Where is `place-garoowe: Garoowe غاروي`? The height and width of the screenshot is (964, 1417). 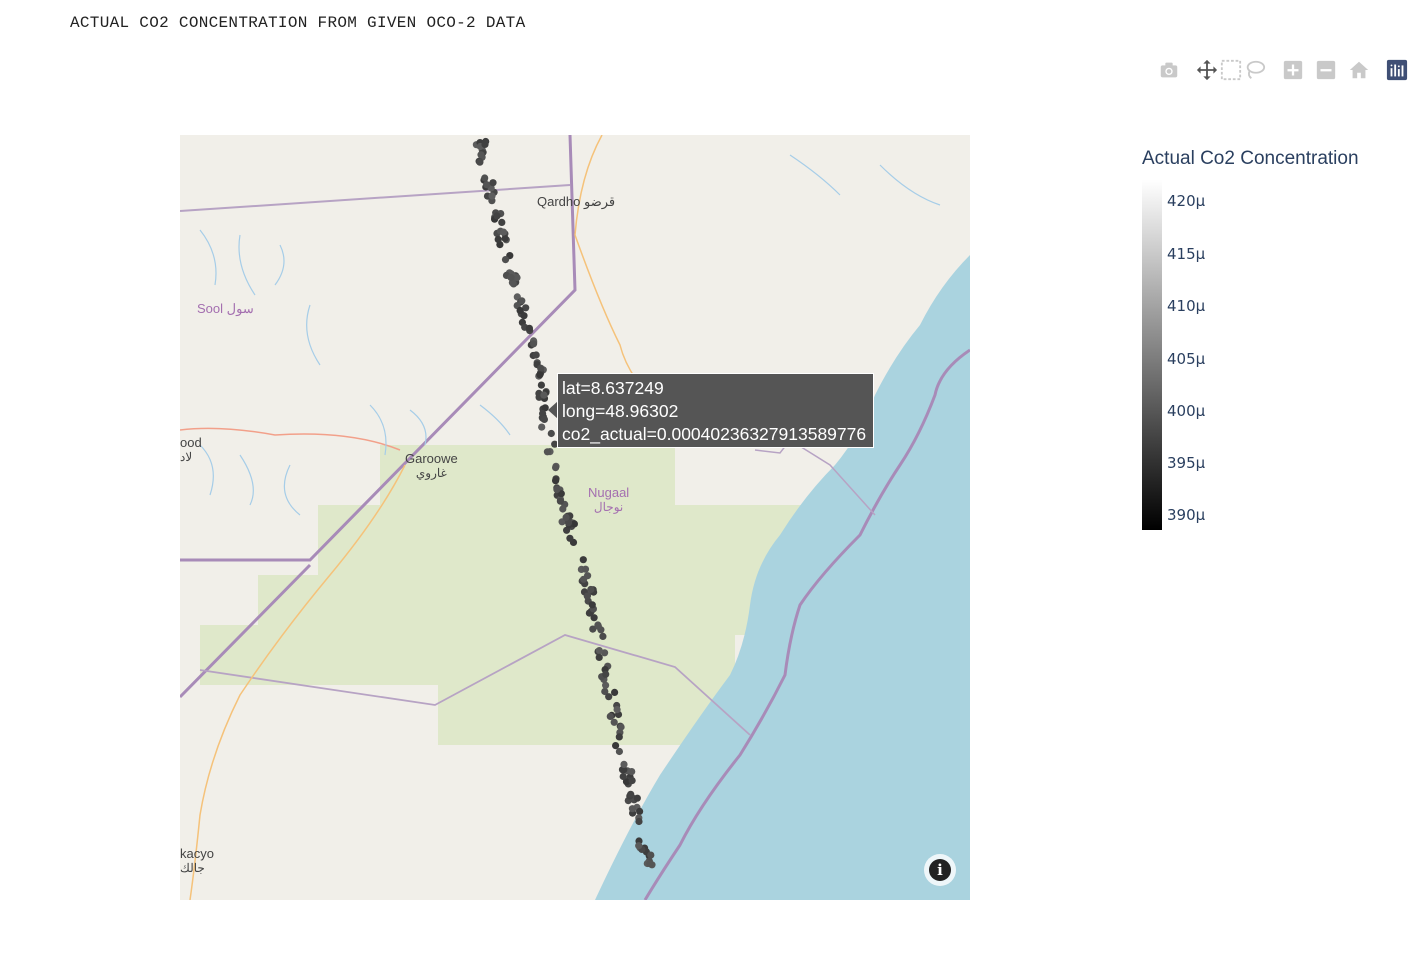
place-garoowe: Garoowe غاروي is located at coordinates (431, 465).